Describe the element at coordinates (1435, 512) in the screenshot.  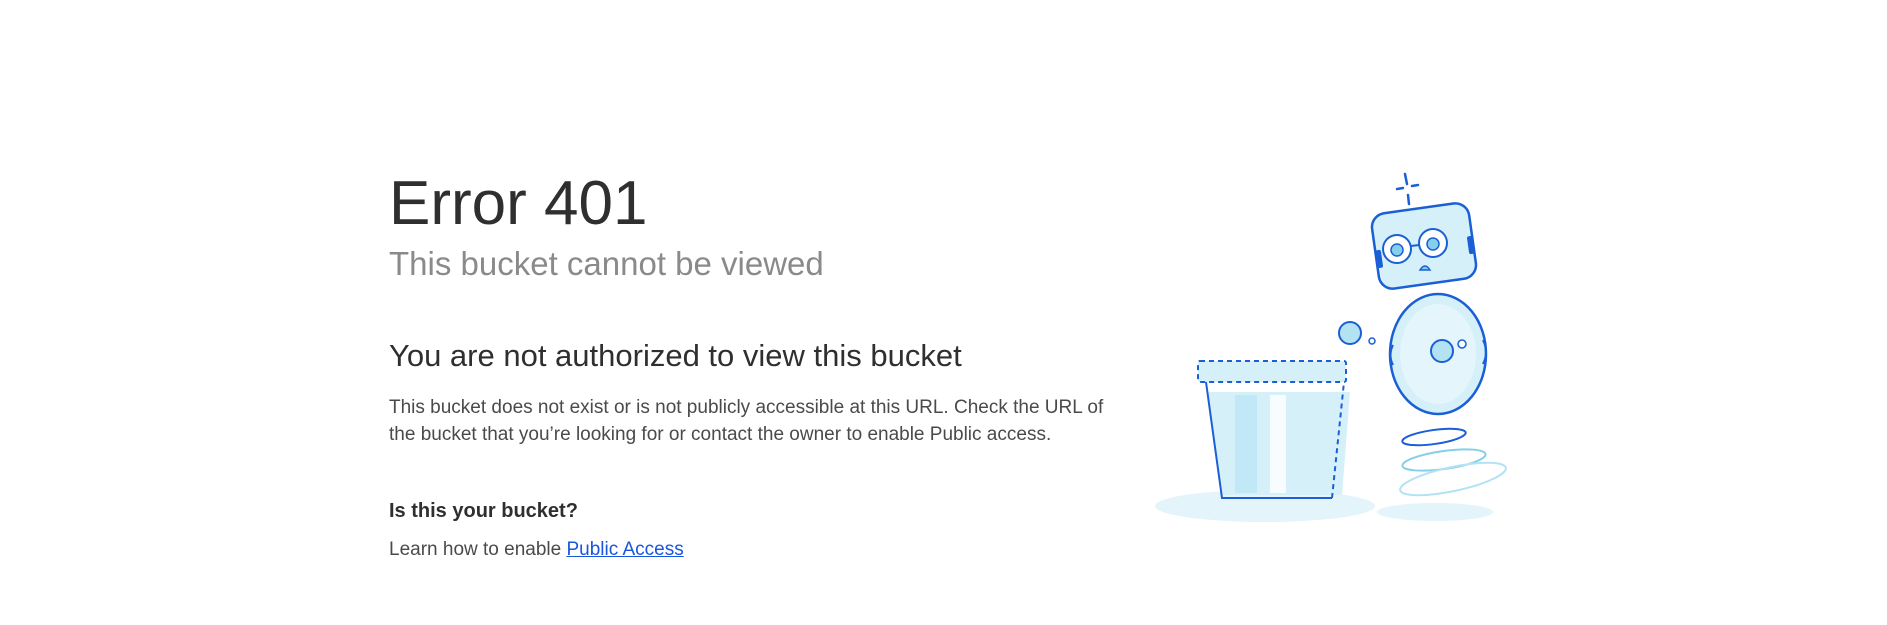
I see `robot-shadow` at that location.